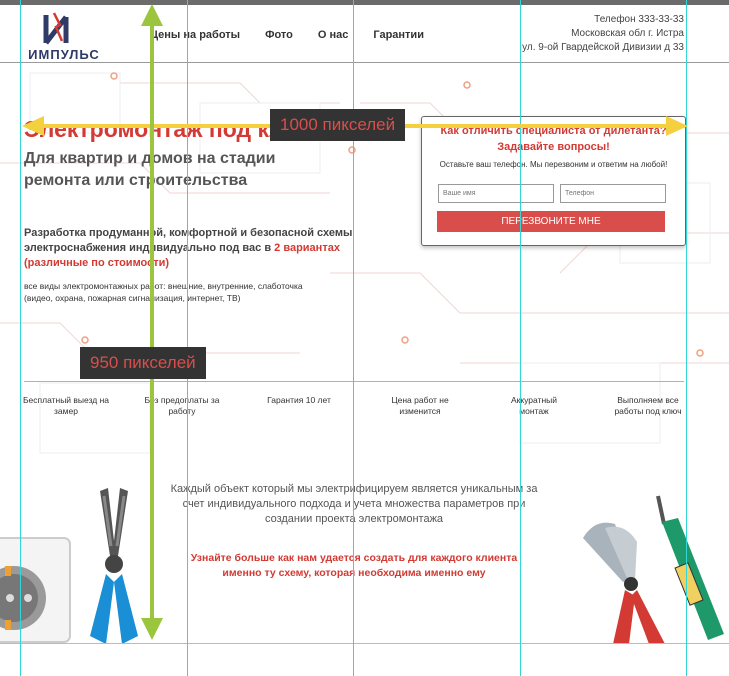  I want to click on height-arrow-bottom-head, so click(152, 629).